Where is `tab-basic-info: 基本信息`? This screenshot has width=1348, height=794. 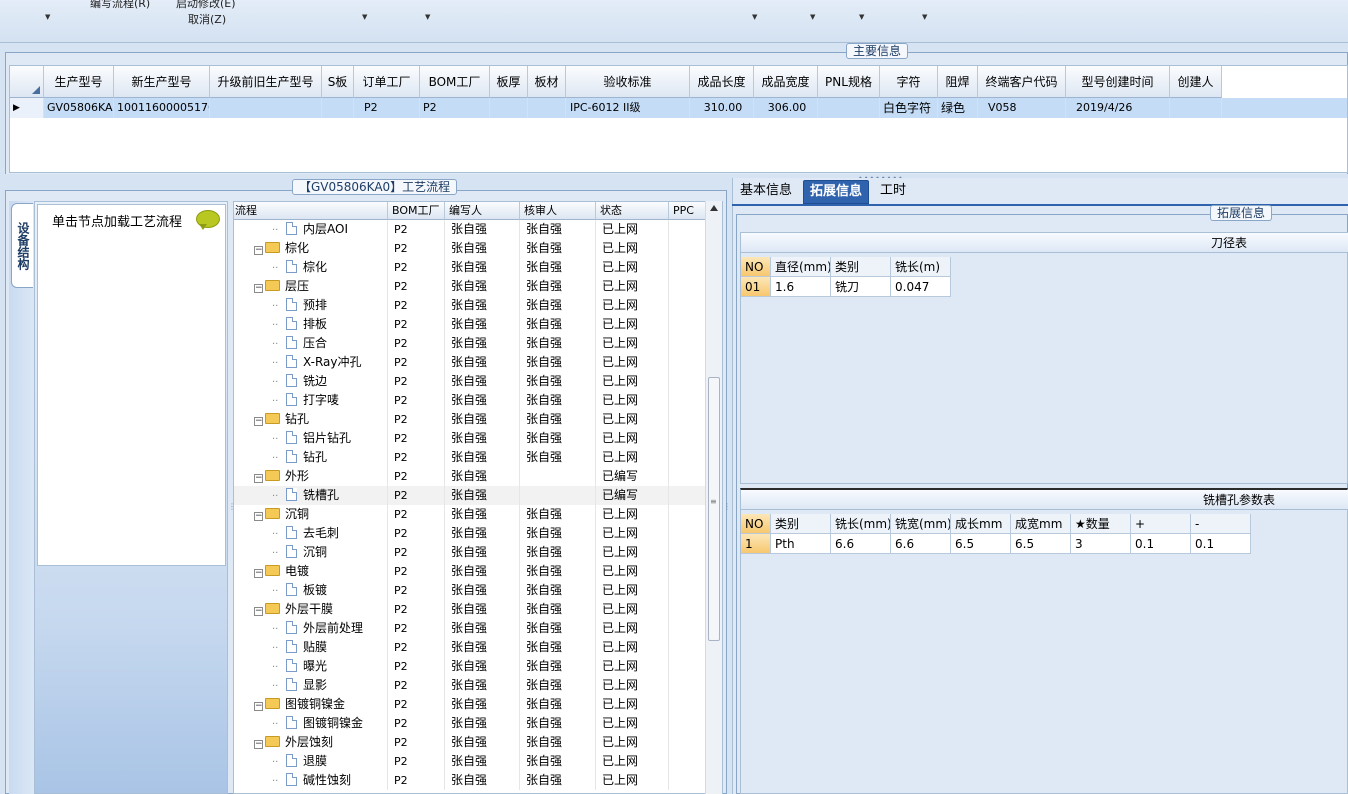
tab-basic-info: 基本信息 is located at coordinates (766, 192).